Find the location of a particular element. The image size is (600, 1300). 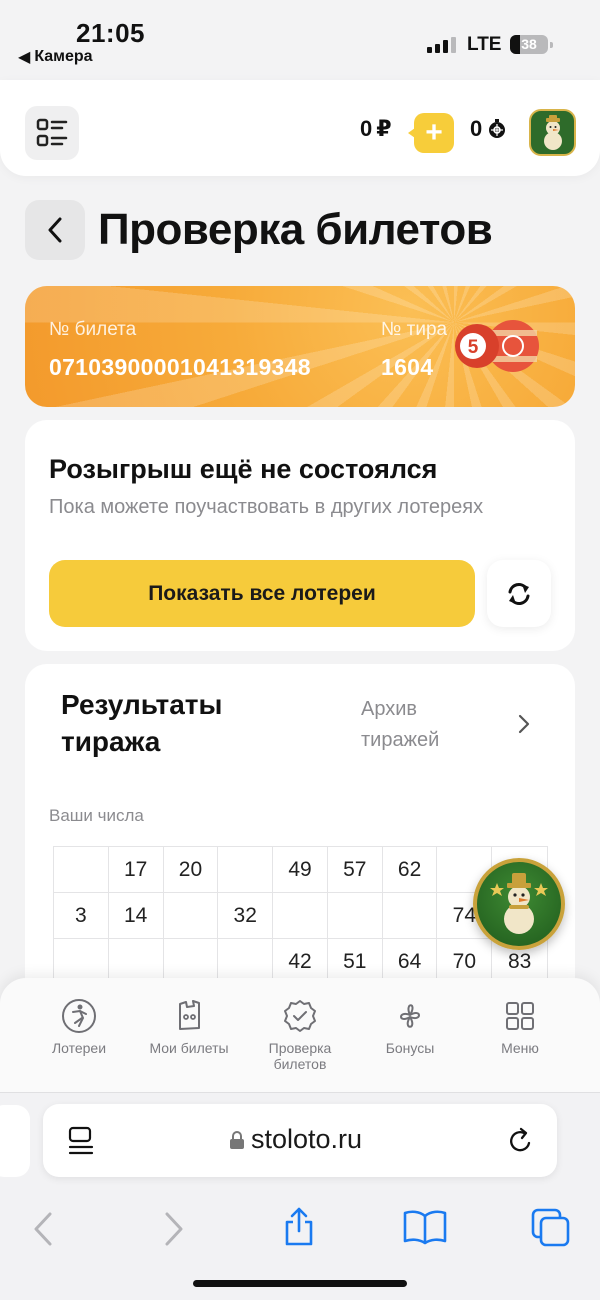

refresh-icon is located at coordinates (519, 593).